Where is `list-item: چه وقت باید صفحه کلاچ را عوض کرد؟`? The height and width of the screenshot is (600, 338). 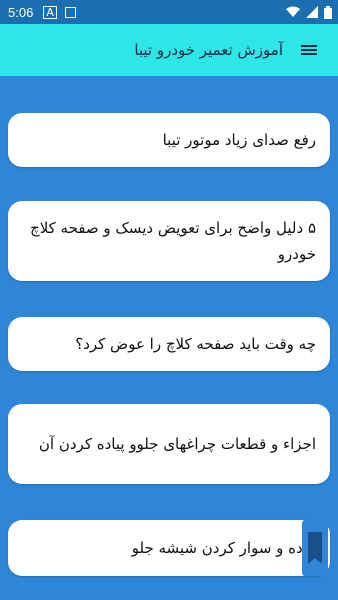
list-item: چه وقت باید صفحه کلاچ را عوض کرد؟ is located at coordinates (169, 344).